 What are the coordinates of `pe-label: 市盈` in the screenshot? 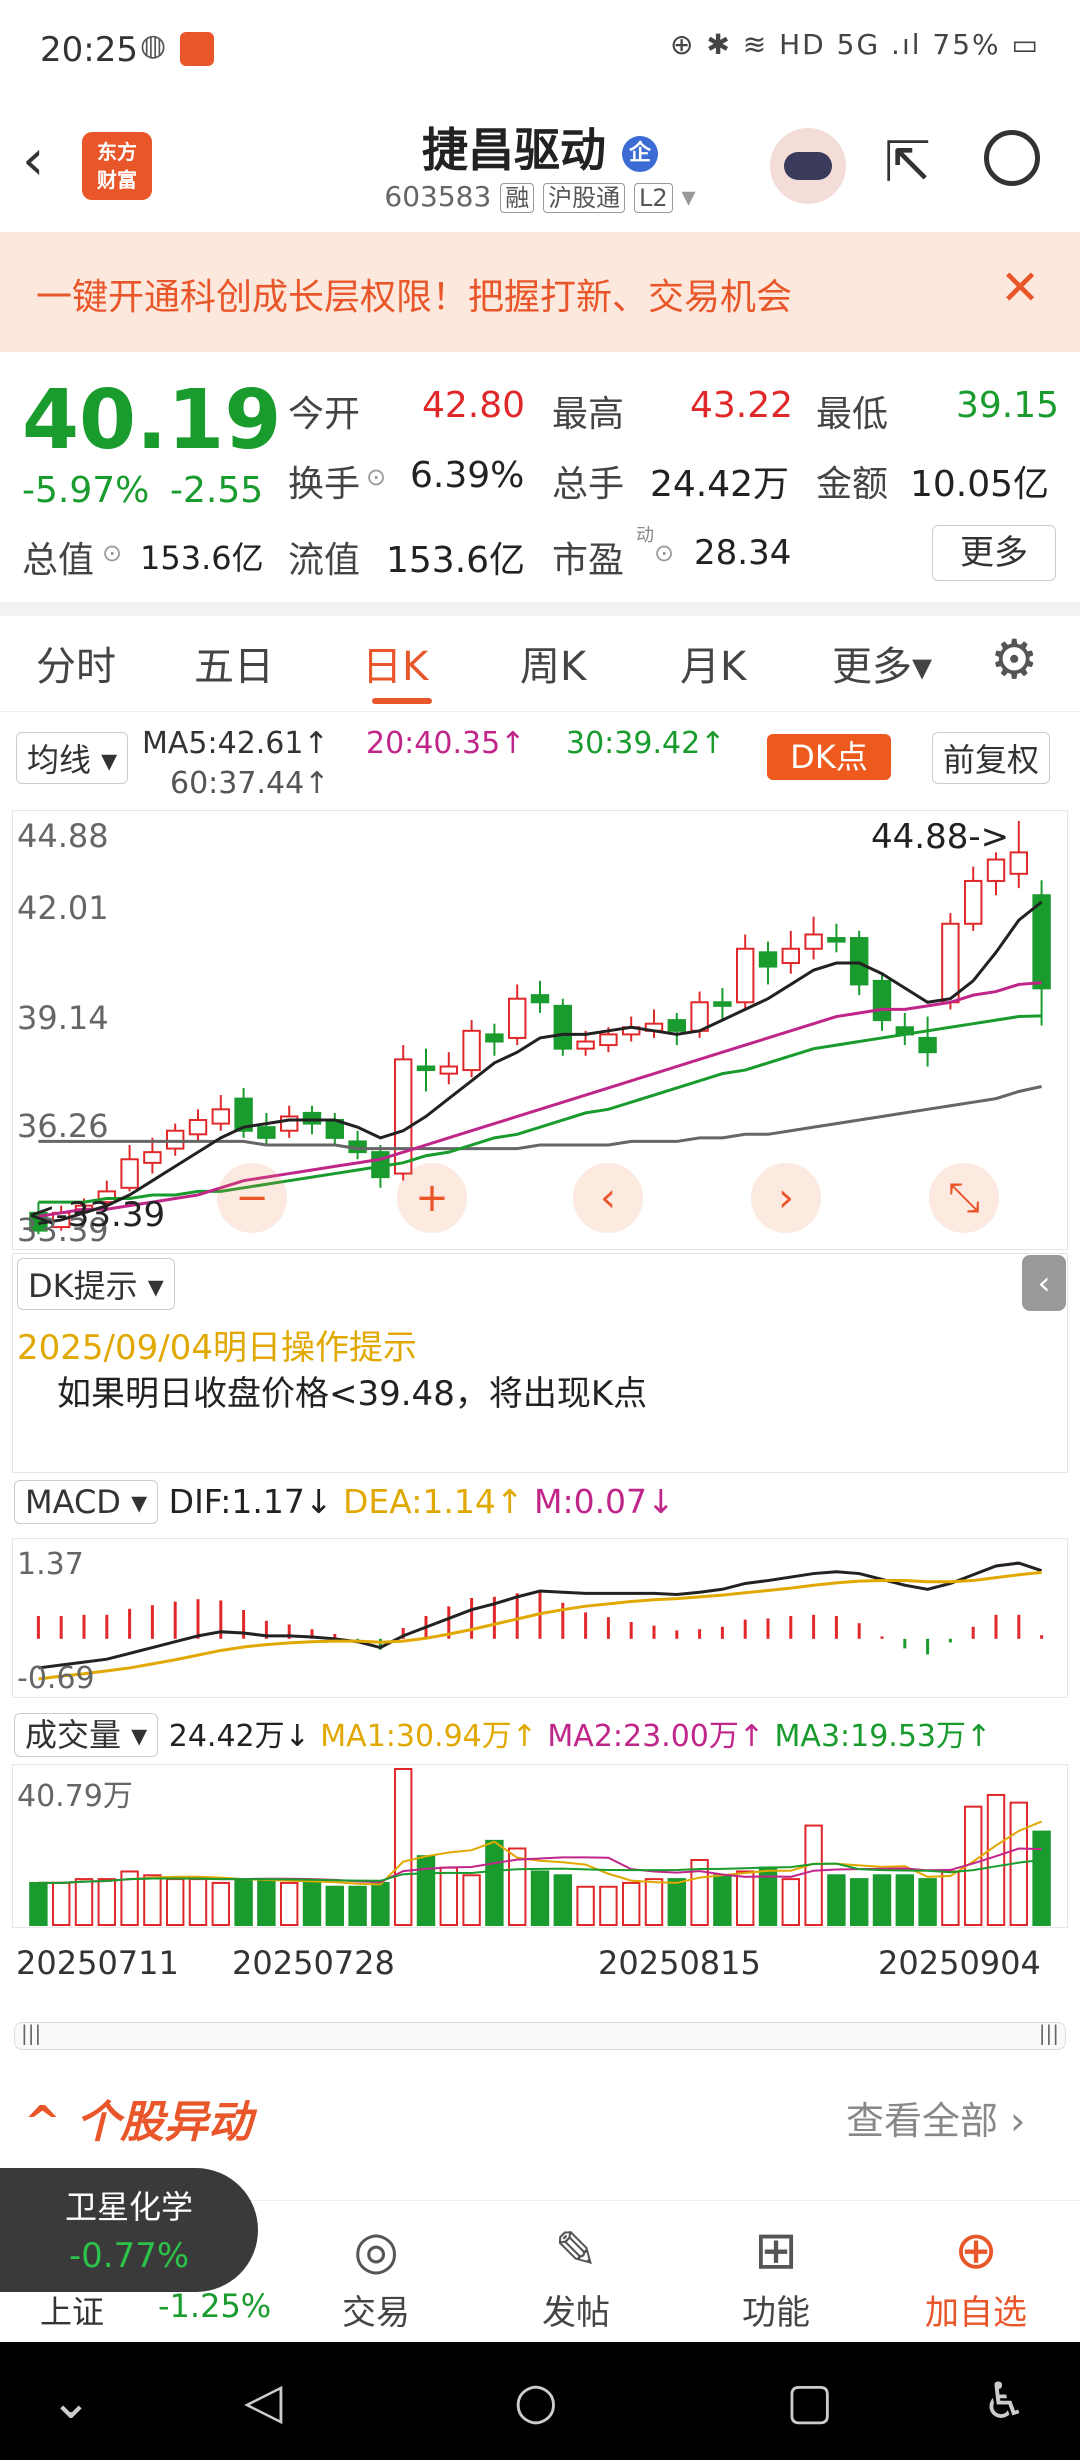 It's located at (588, 560).